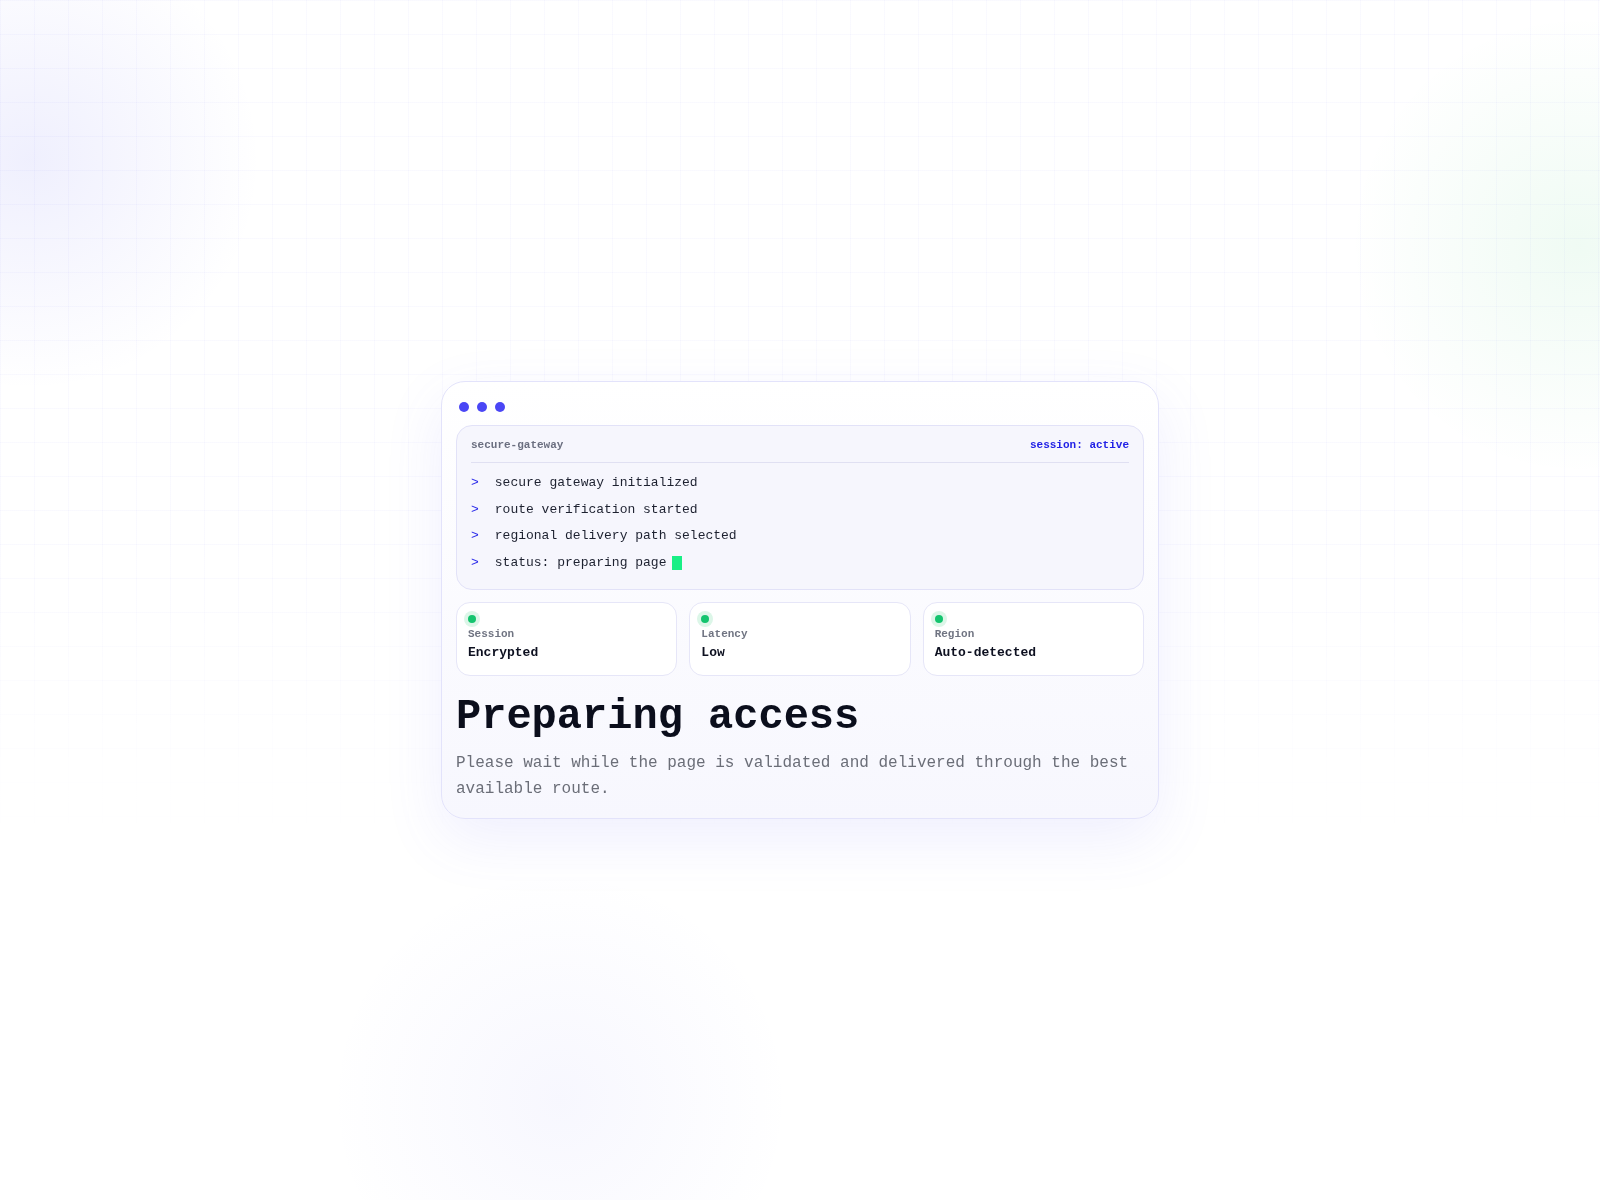 Image resolution: width=1600 pixels, height=1200 pixels. I want to click on log-line: status: preparing page, so click(580, 562).